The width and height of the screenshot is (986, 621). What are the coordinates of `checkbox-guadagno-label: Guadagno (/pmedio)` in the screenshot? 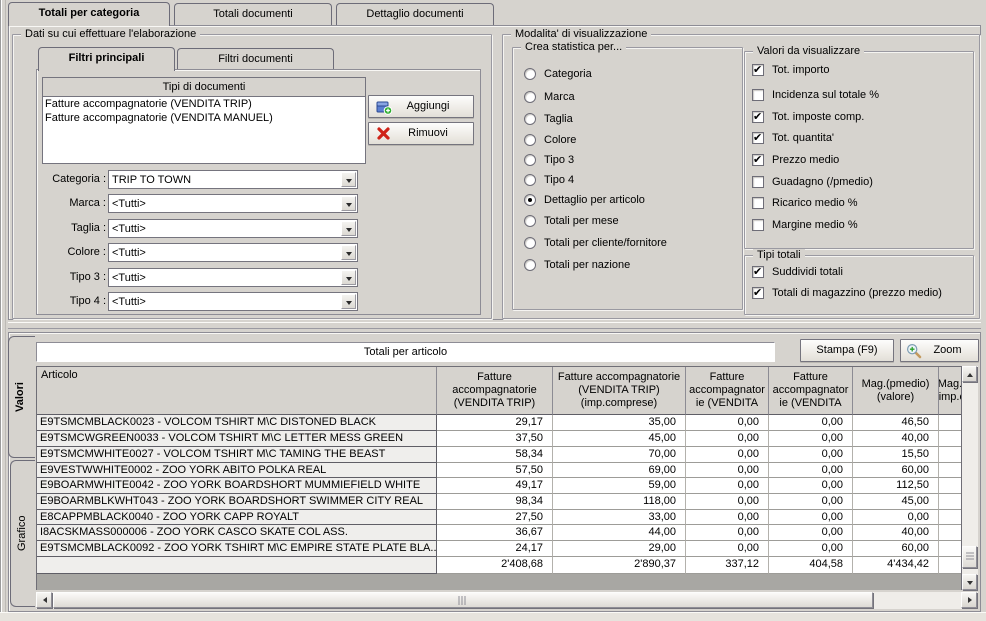 It's located at (822, 182).